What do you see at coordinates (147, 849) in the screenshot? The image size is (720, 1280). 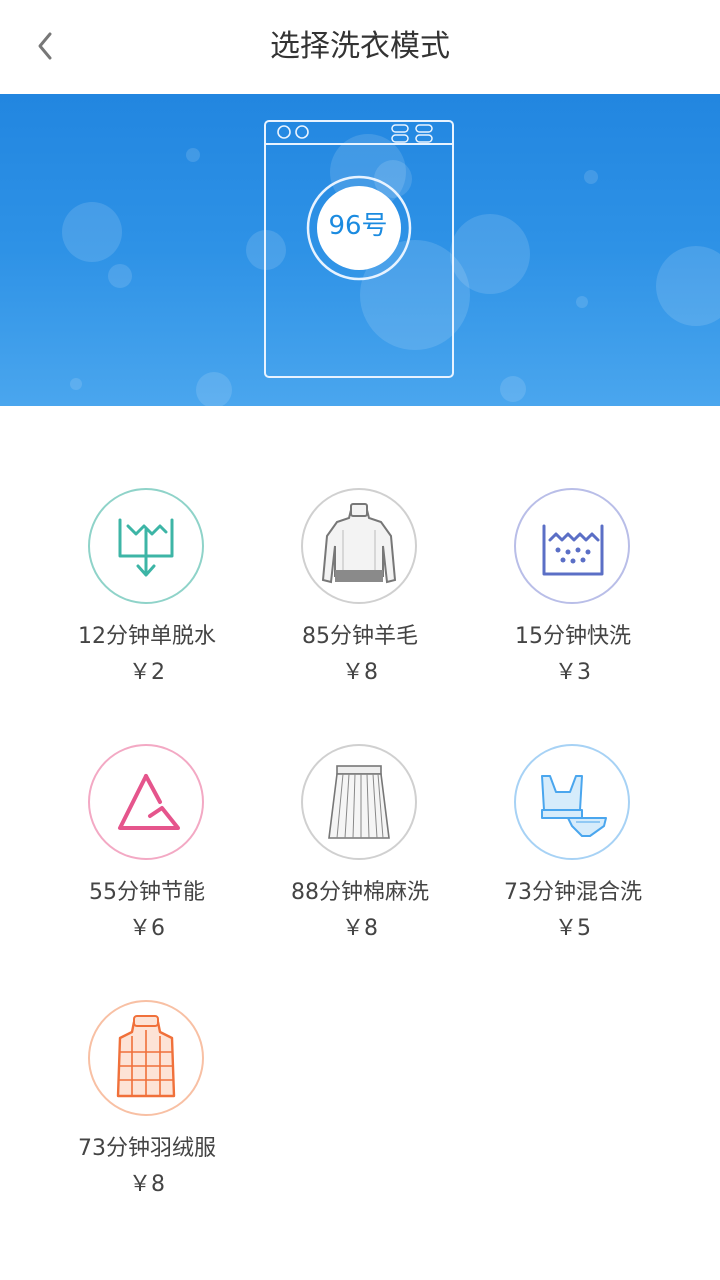 I see `mode-item-energy-saving: 55分钟节能 ￥6` at bounding box center [147, 849].